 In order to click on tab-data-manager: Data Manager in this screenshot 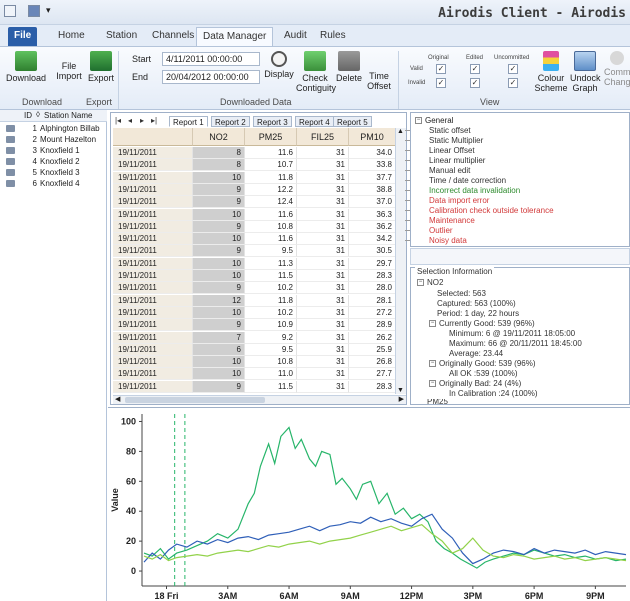, I will do `click(235, 36)`.